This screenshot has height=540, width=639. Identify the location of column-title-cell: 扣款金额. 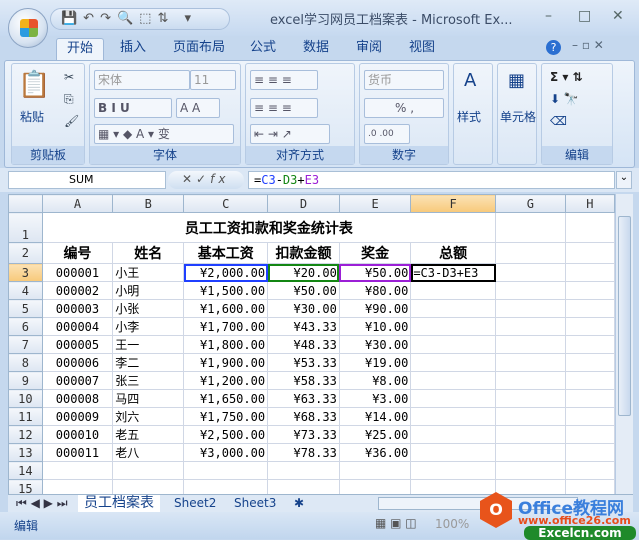
(303, 253).